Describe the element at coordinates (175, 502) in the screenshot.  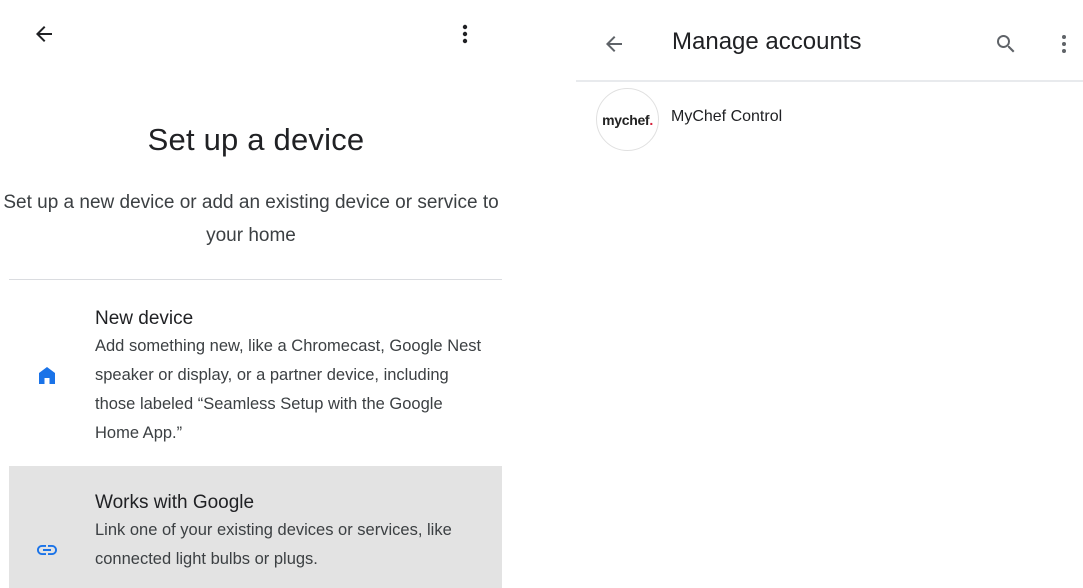
I see `works-with-google-title: Works with Google` at that location.